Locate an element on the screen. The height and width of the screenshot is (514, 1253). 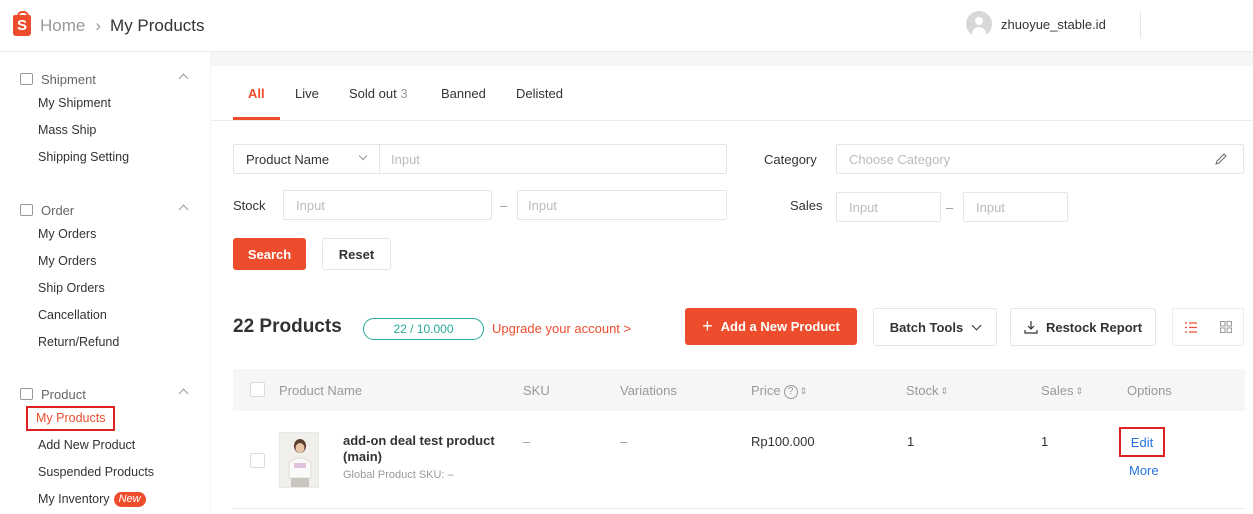
grid-icon is located at coordinates (1225, 327).